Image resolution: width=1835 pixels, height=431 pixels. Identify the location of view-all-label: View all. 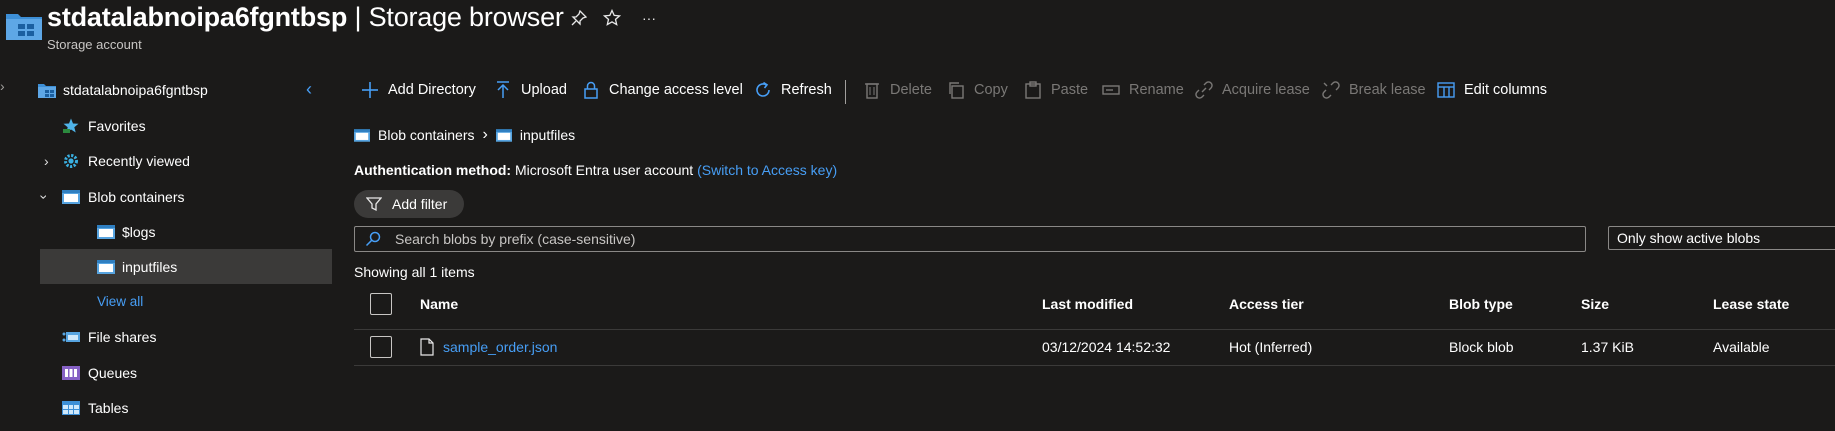
(120, 301).